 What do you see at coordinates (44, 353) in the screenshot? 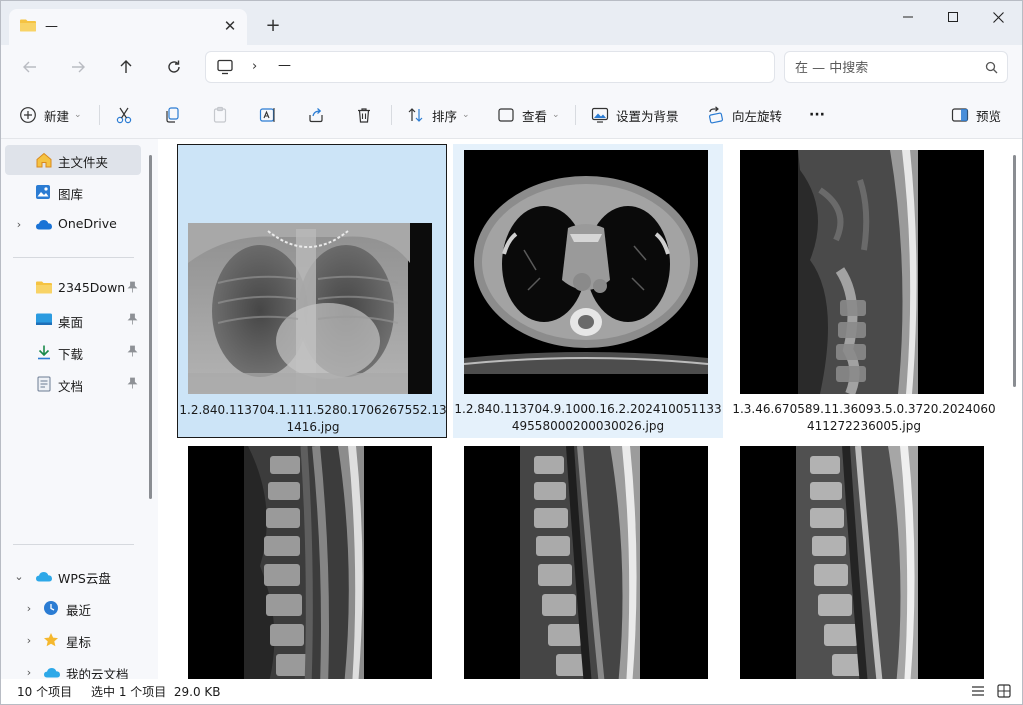
I see `download-icon` at bounding box center [44, 353].